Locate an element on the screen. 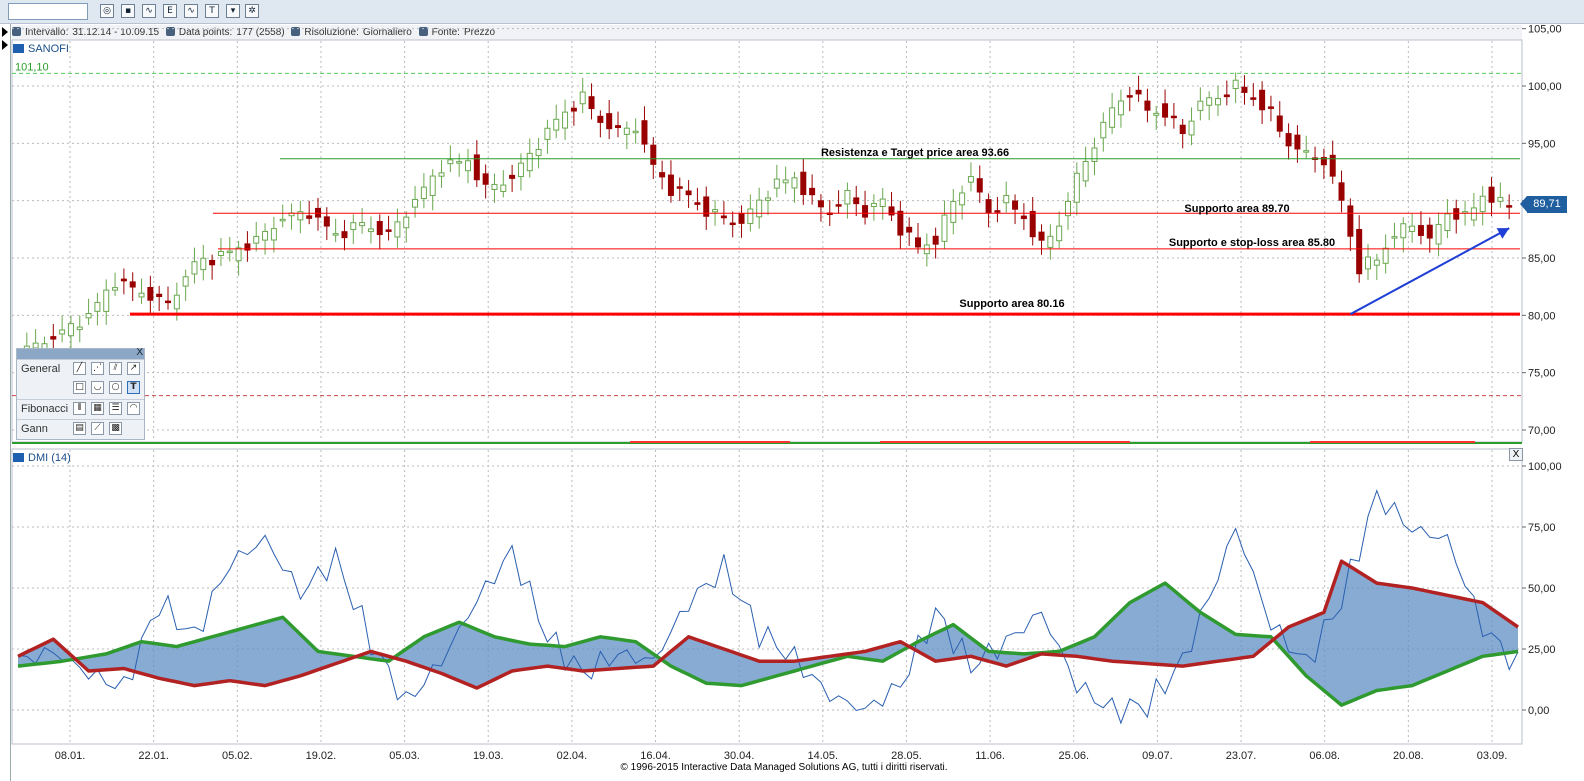 Image resolution: width=1584 pixels, height=781 pixels. price-y-tick-label: 70,00 is located at coordinates (1542, 431).